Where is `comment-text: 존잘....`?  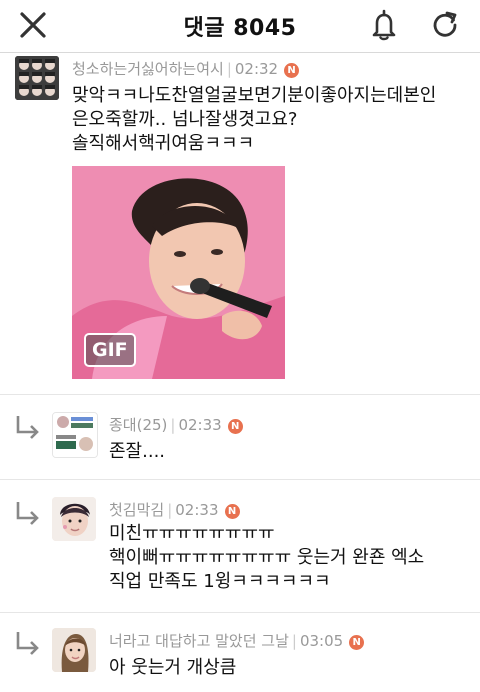
comment-text: 존잘.... is located at coordinates (137, 452).